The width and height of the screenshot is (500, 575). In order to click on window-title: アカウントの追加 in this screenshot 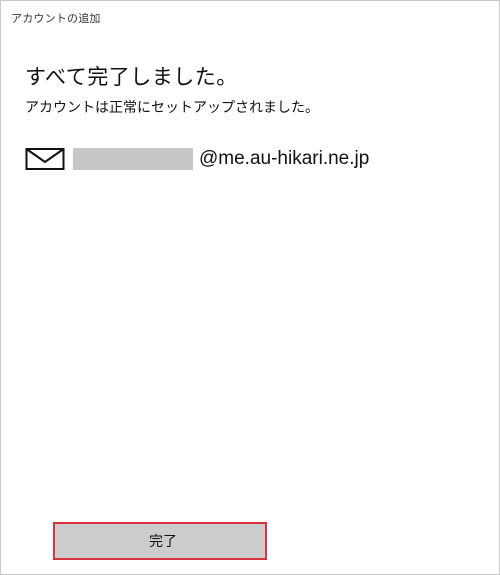, I will do `click(56, 18)`.